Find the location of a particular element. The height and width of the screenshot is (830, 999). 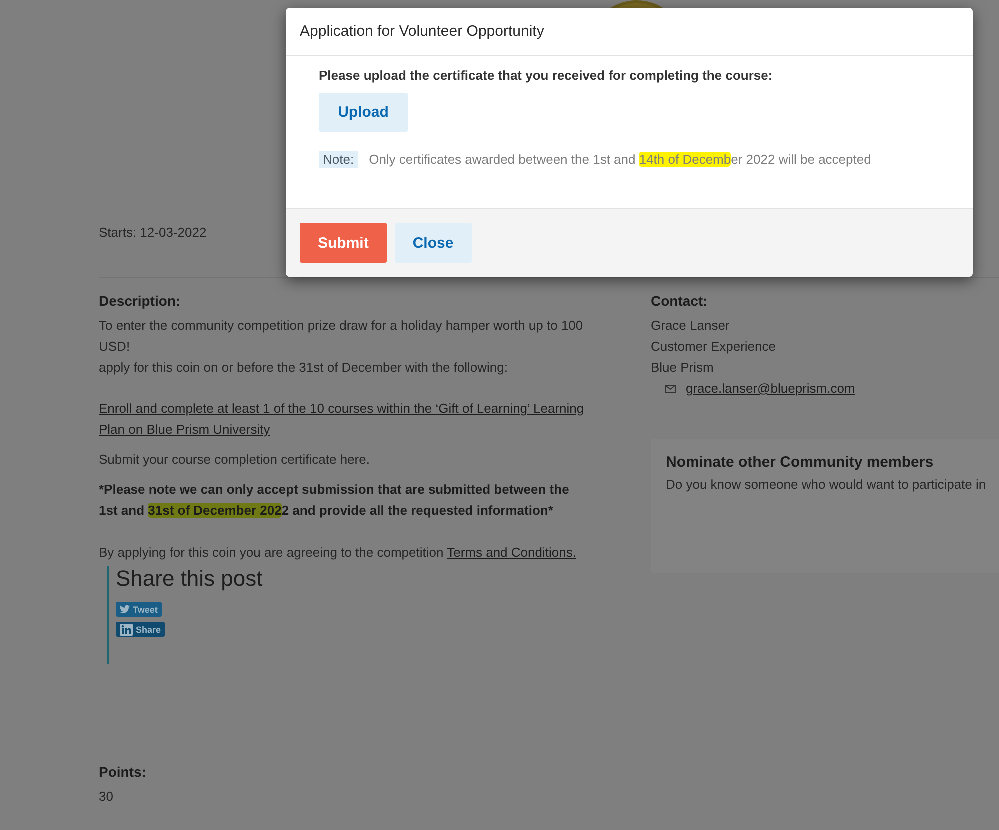

contact-line: Customer Experience is located at coordinates (714, 347).